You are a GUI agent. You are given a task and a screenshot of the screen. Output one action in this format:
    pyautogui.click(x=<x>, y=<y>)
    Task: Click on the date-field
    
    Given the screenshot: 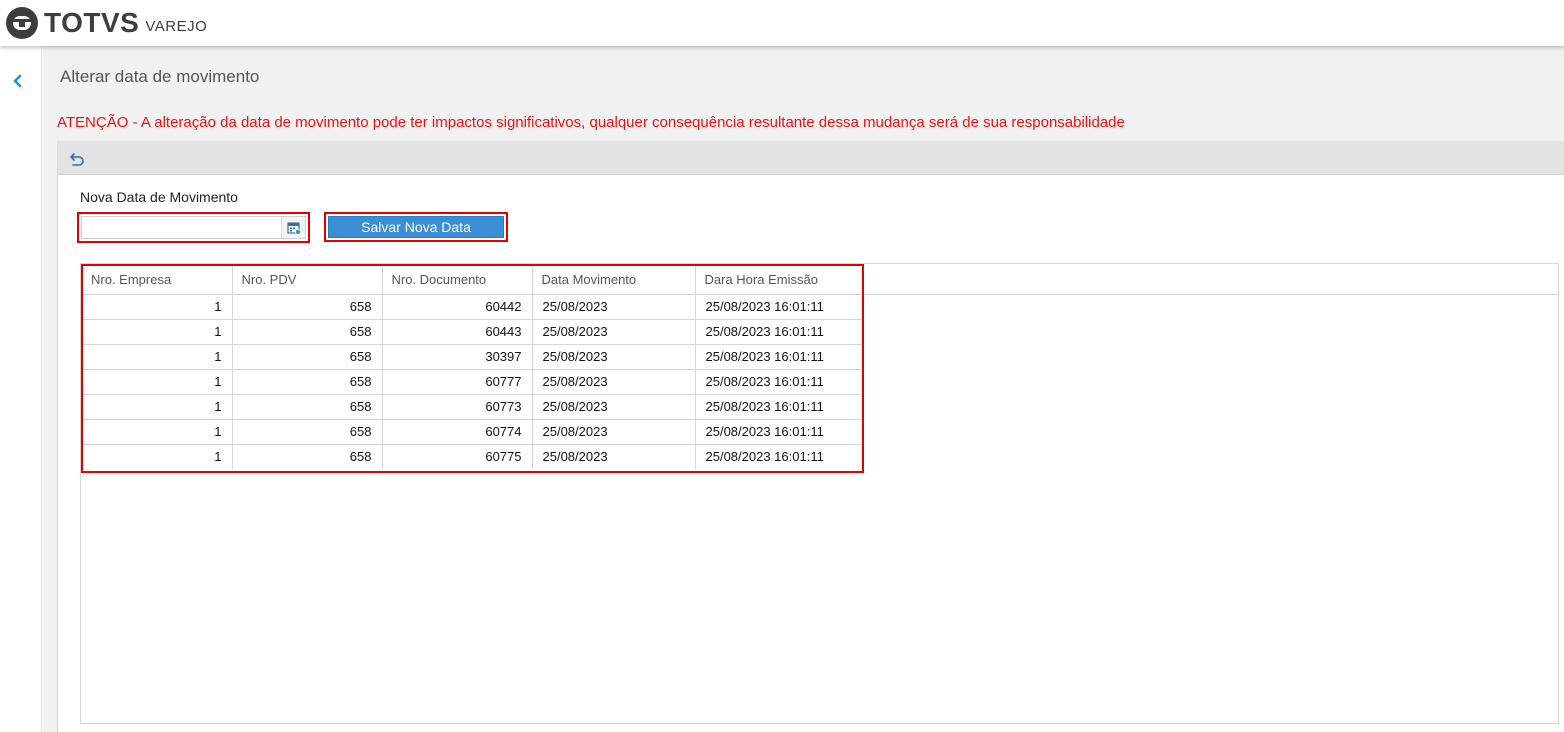 What is the action you would take?
    pyautogui.click(x=193, y=227)
    